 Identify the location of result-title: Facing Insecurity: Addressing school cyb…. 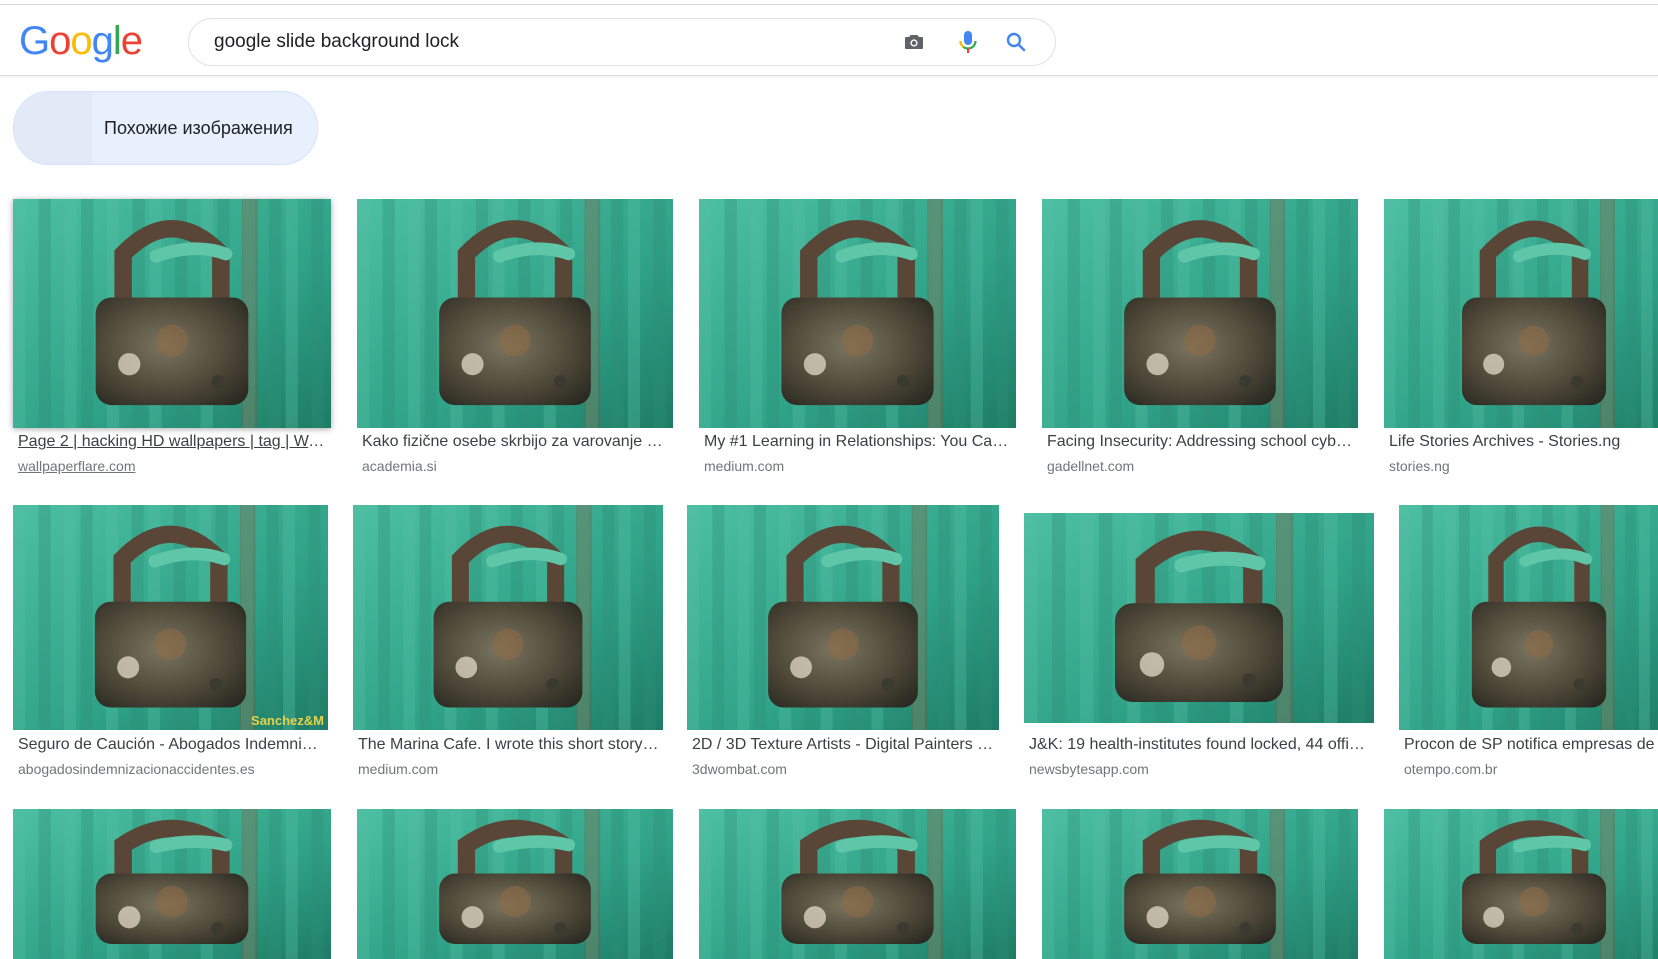
(1201, 442).